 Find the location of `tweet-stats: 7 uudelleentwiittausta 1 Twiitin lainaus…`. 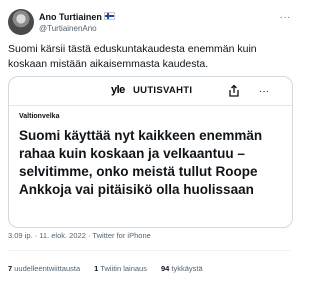

tweet-stats: 7 uudelleentwiittausta 1 Twiitin lainaus… is located at coordinates (105, 268).